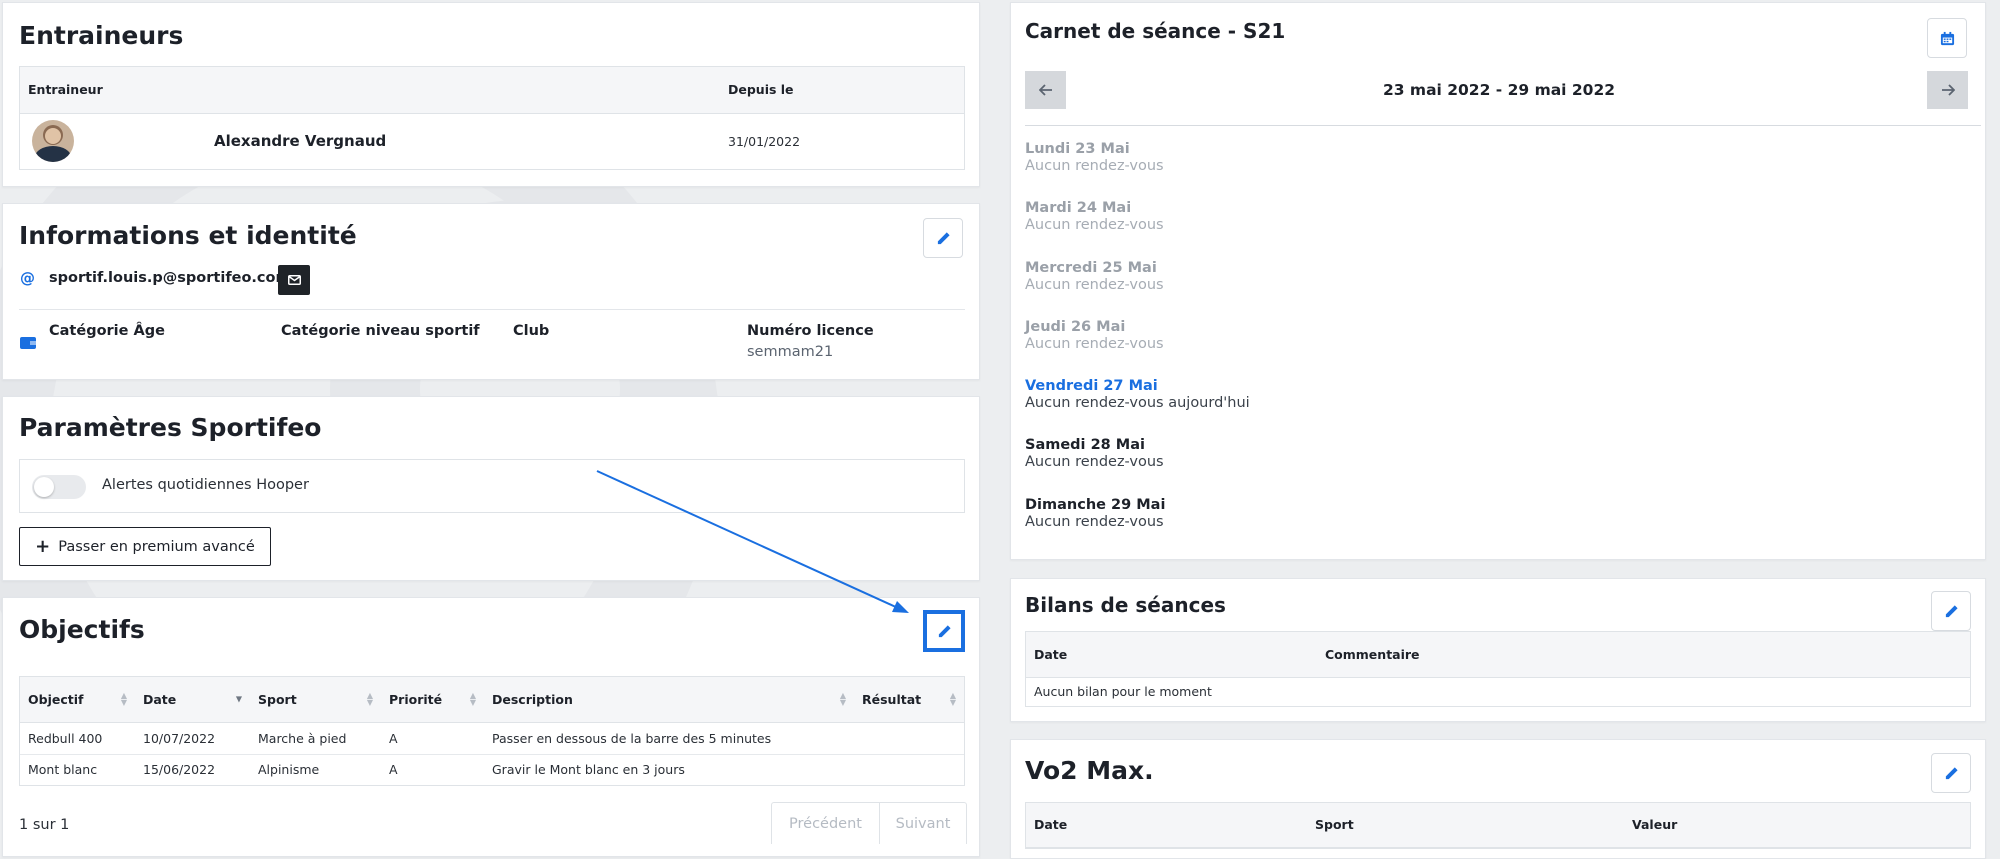 This screenshot has width=2000, height=859. What do you see at coordinates (1089, 770) in the screenshot?
I see `vo2-title: Vo2 Max.` at bounding box center [1089, 770].